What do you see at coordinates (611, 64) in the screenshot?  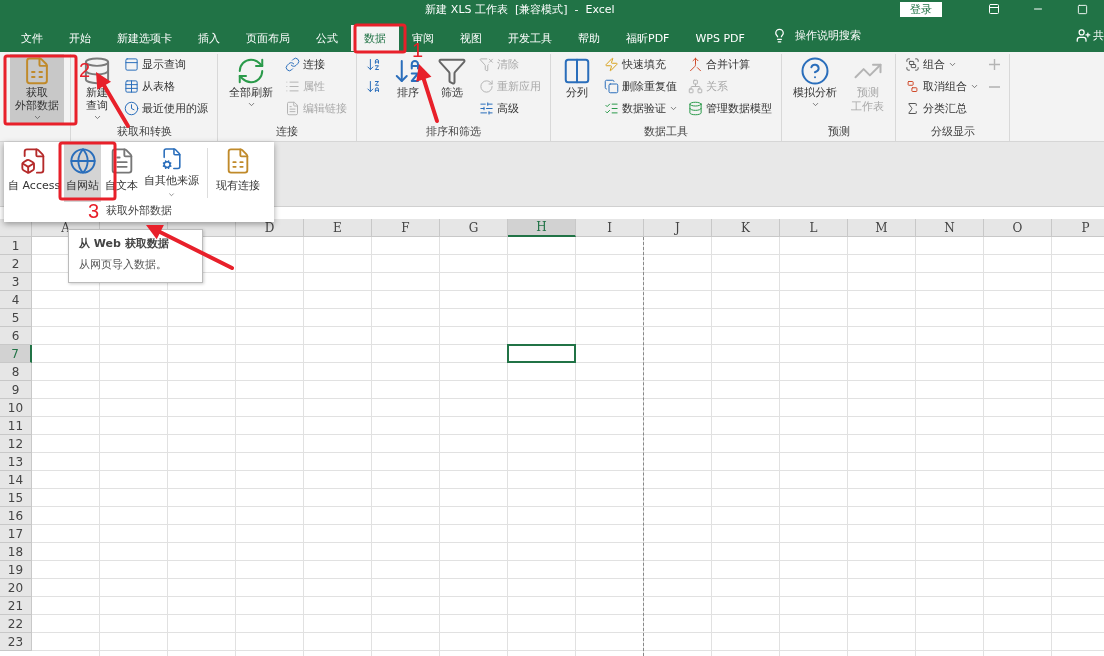 I see `lightning-icon` at bounding box center [611, 64].